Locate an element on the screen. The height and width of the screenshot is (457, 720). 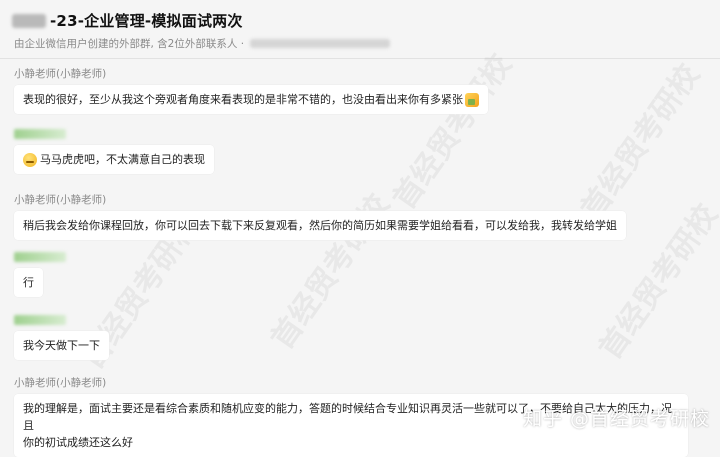
message: 马马虎虎吧，不太满意自己的表现 is located at coordinates (114, 151).